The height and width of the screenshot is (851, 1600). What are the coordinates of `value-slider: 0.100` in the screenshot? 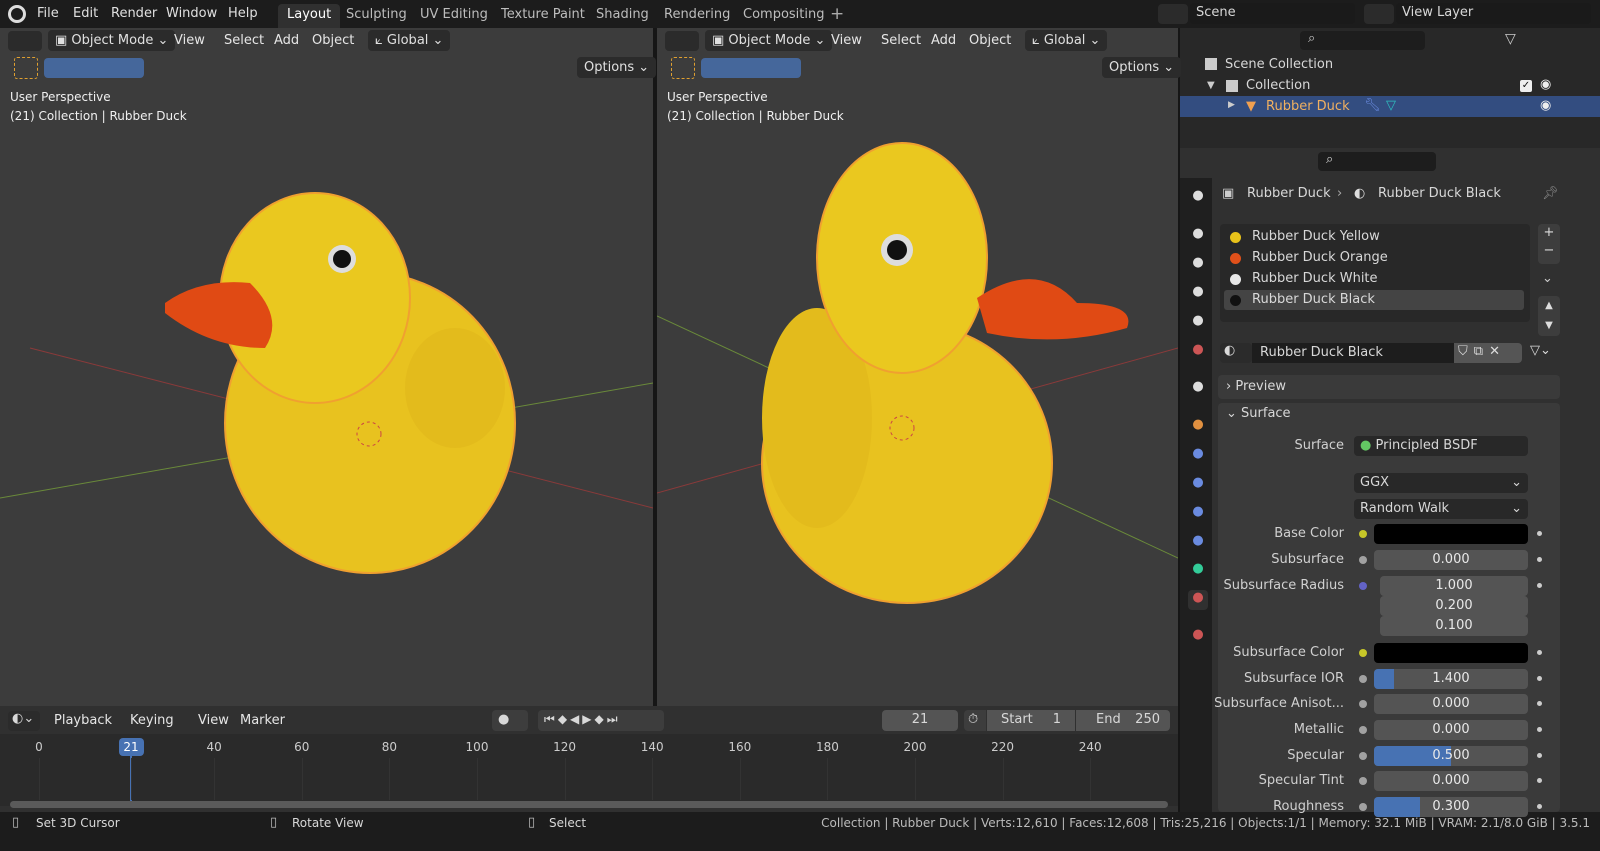 It's located at (1454, 626).